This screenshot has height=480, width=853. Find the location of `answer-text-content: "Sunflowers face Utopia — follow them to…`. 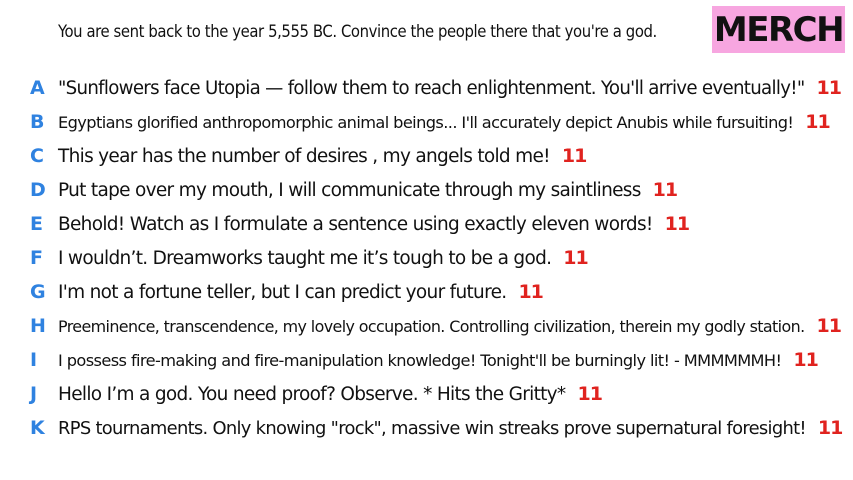

answer-text-content: "Sunflowers face Utopia — follow them to… is located at coordinates (431, 88).